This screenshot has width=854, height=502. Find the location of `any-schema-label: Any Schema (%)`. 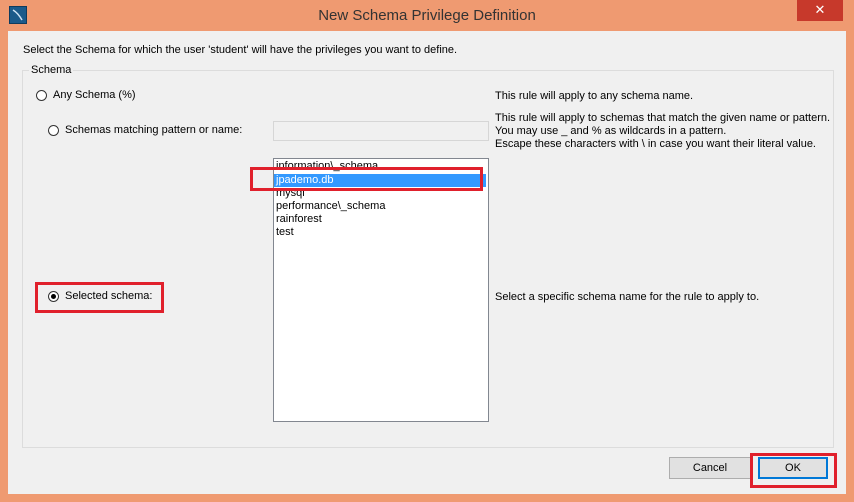

any-schema-label: Any Schema (%) is located at coordinates (94, 95).